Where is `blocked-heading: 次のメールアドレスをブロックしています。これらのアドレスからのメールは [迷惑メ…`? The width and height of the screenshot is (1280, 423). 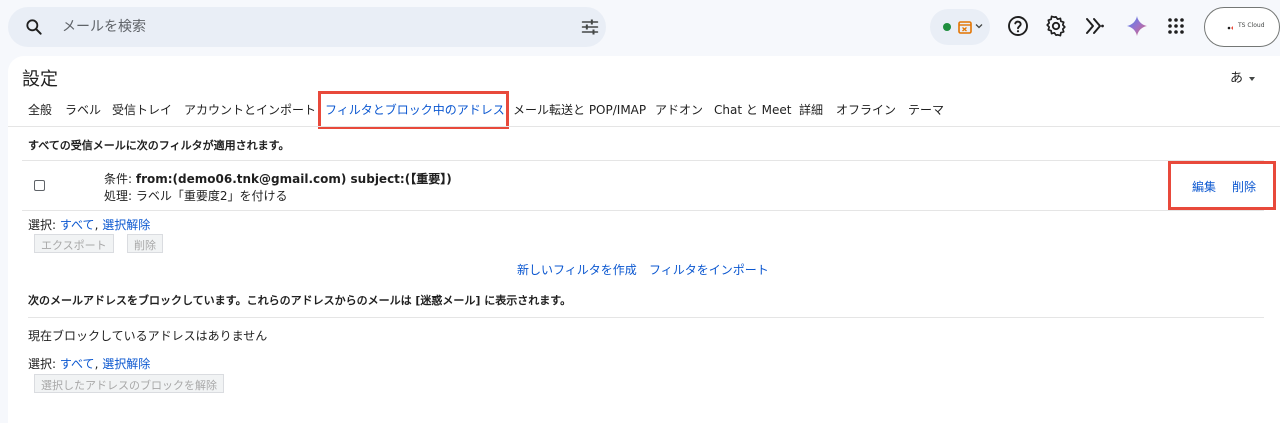
blocked-heading: 次のメールアドレスをブロックしています。これらのアドレスからのメールは [迷惑メ… is located at coordinates (300, 300).